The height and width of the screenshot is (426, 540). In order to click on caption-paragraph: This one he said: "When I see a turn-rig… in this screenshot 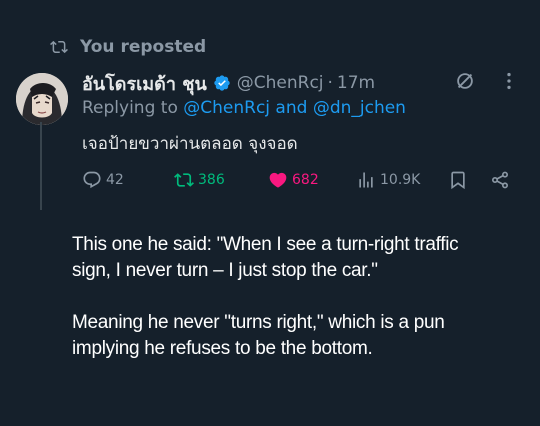, I will do `click(265, 257)`.